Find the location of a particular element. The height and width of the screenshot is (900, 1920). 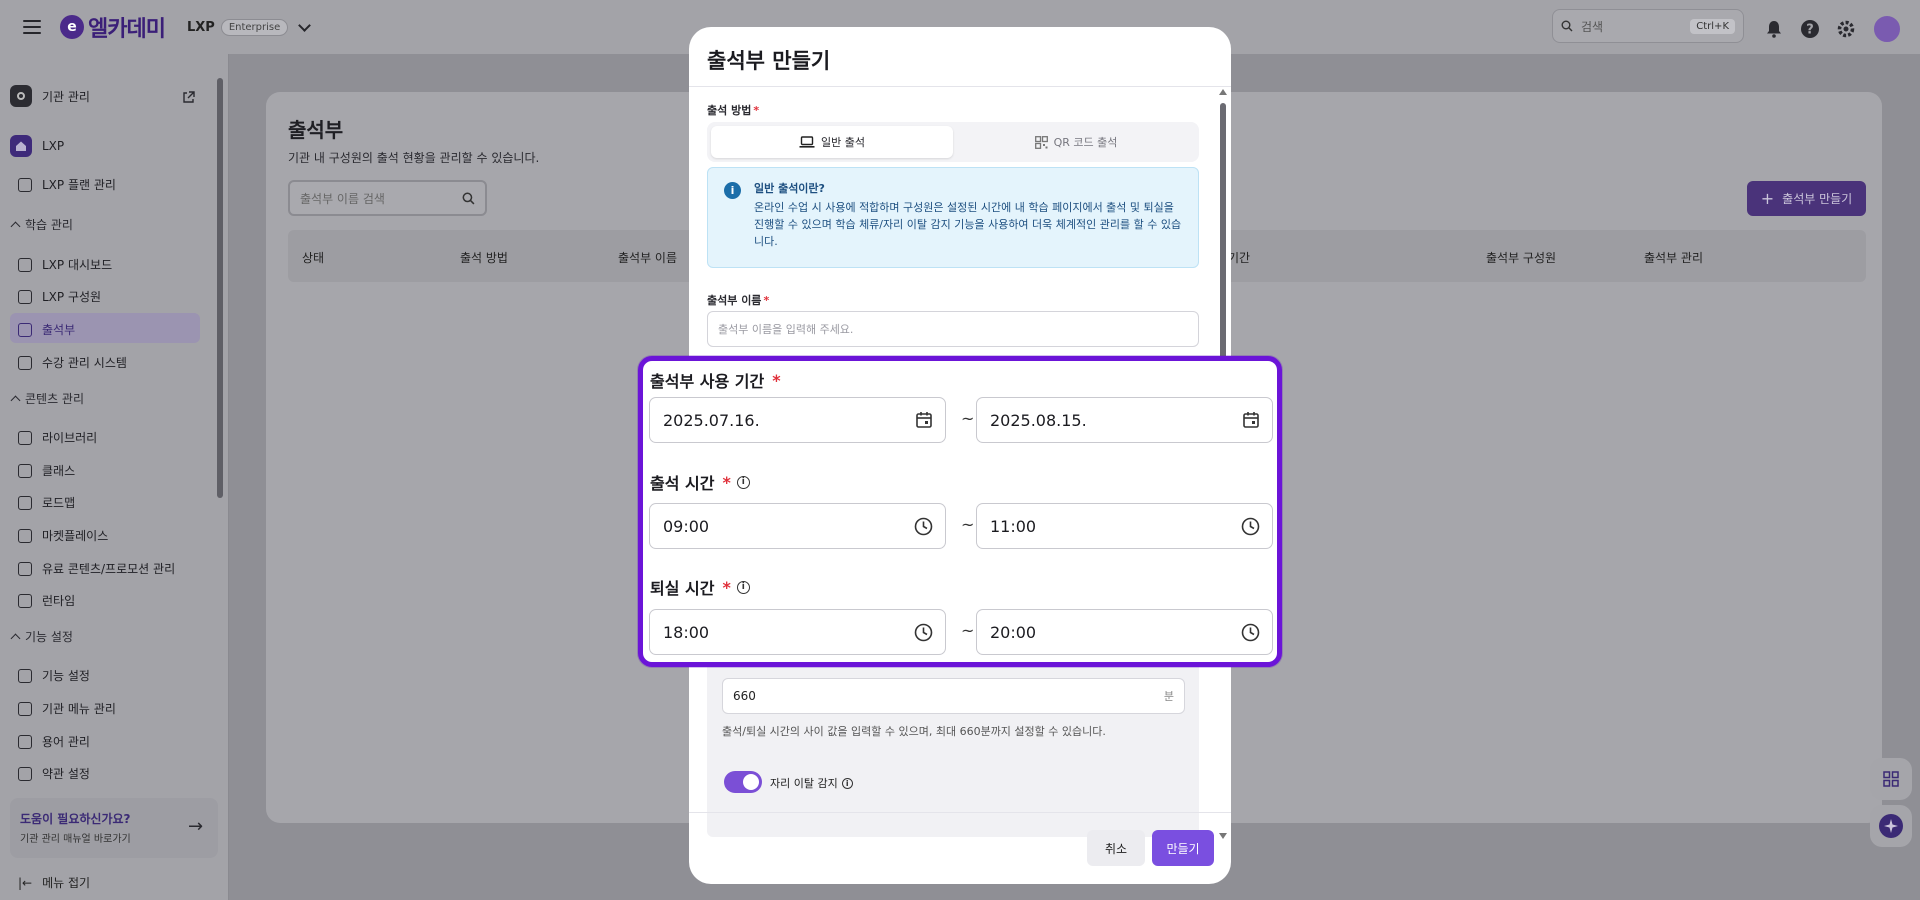

sidebar-item-terms: 용어 관리 is located at coordinates (54, 741).